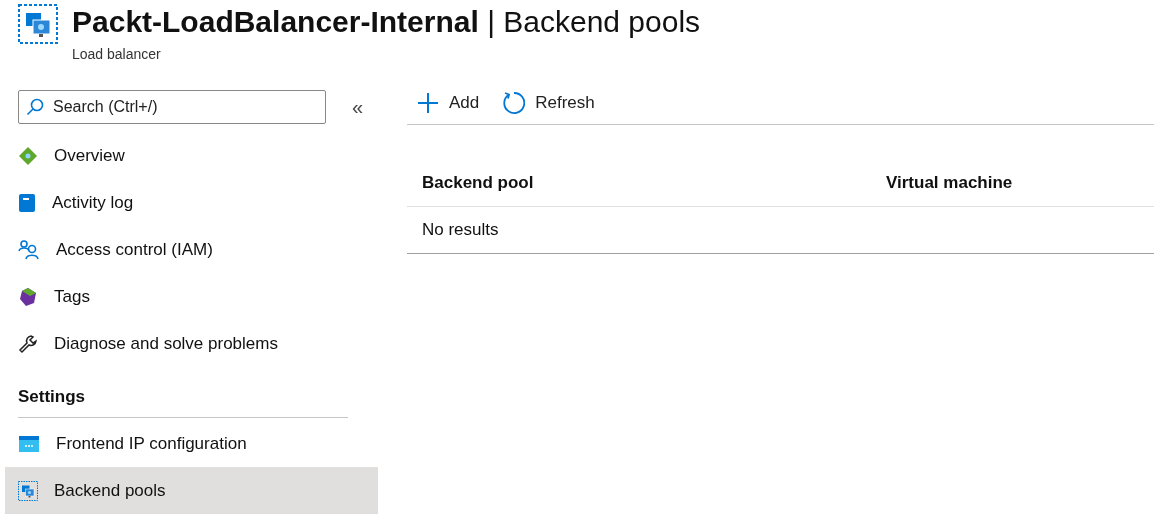  What do you see at coordinates (52, 397) in the screenshot?
I see `section-heading: Settings` at bounding box center [52, 397].